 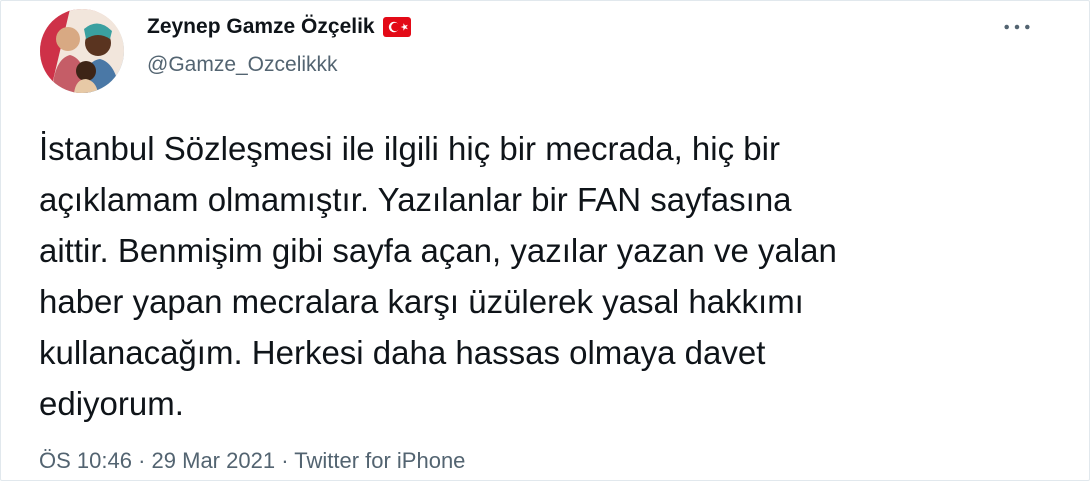 I want to click on avatar, so click(x=82, y=51).